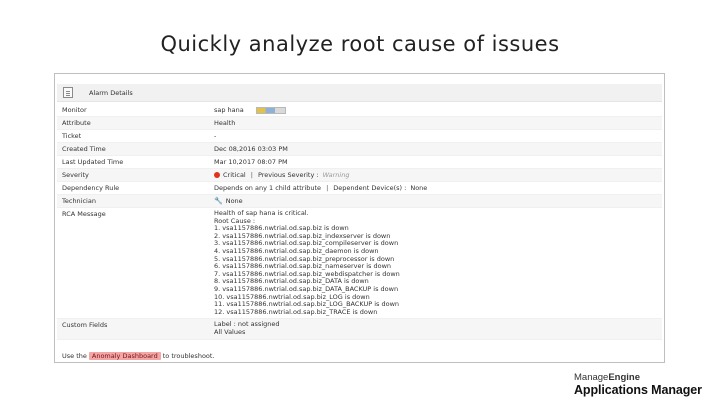 This screenshot has height=405, width=720. What do you see at coordinates (74, 110) in the screenshot?
I see `monitor-label: Monitor` at bounding box center [74, 110].